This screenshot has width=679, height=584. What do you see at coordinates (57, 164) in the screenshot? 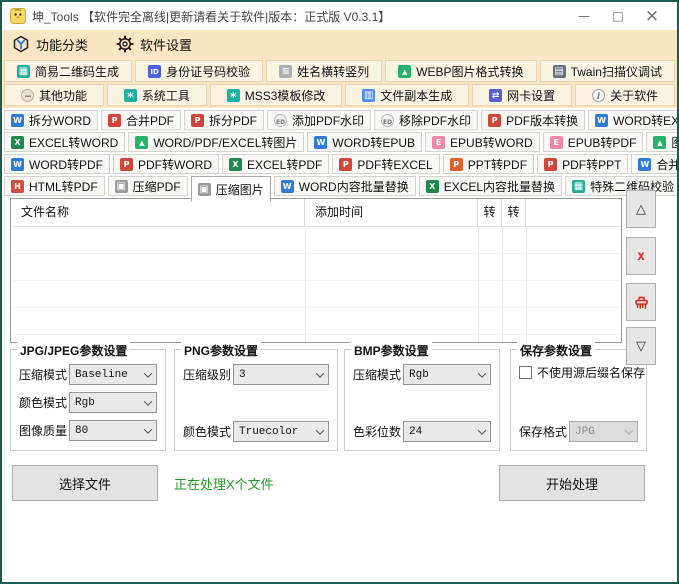
I see `btn-word-to-pdf: WORD转PDF` at bounding box center [57, 164].